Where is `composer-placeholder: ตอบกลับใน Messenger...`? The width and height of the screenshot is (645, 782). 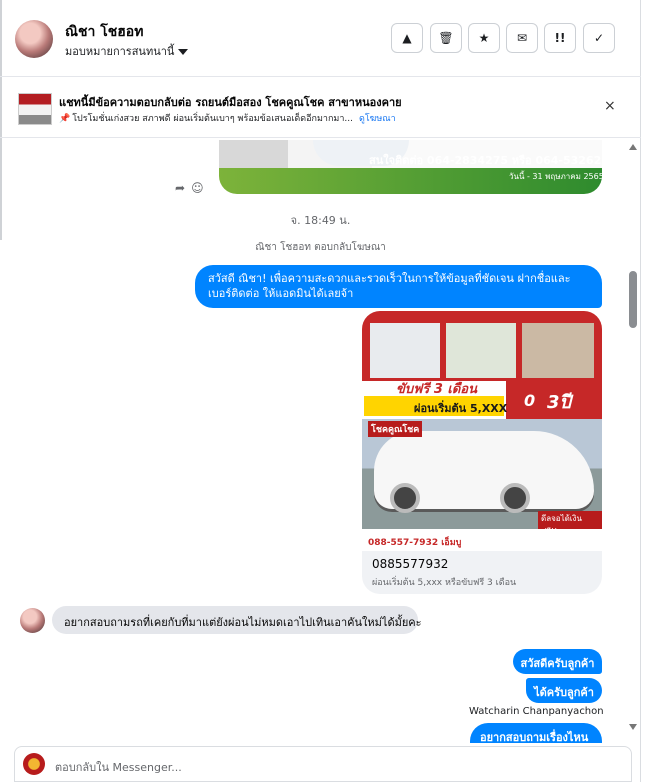 composer-placeholder: ตอบกลับใน Messenger... is located at coordinates (118, 767).